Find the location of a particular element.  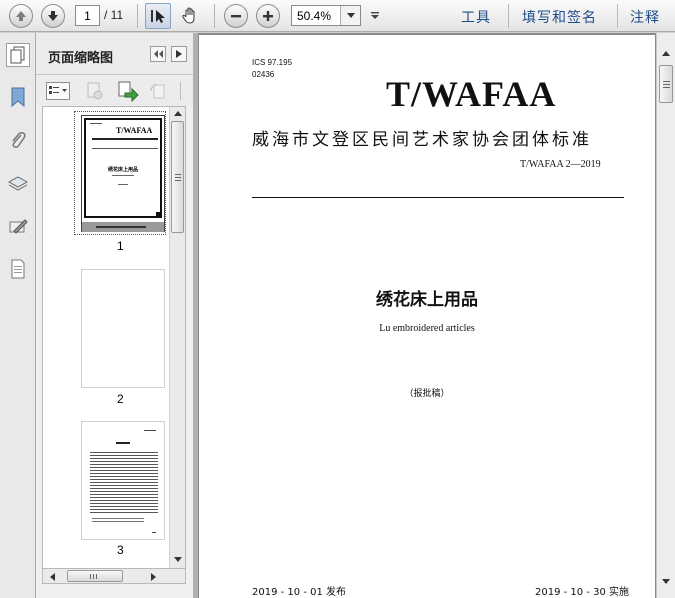

document-vertical-scrollbar is located at coordinates (665, 315).